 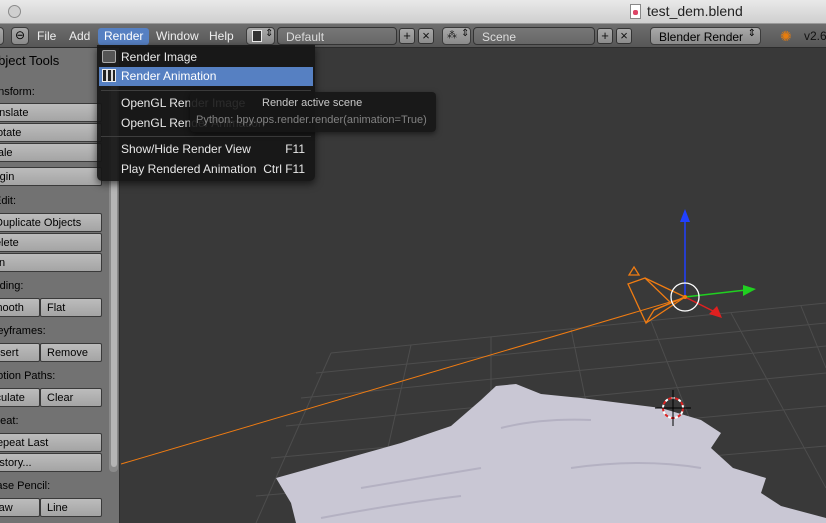 What do you see at coordinates (605, 36) in the screenshot?
I see `add-scene-button: +` at bounding box center [605, 36].